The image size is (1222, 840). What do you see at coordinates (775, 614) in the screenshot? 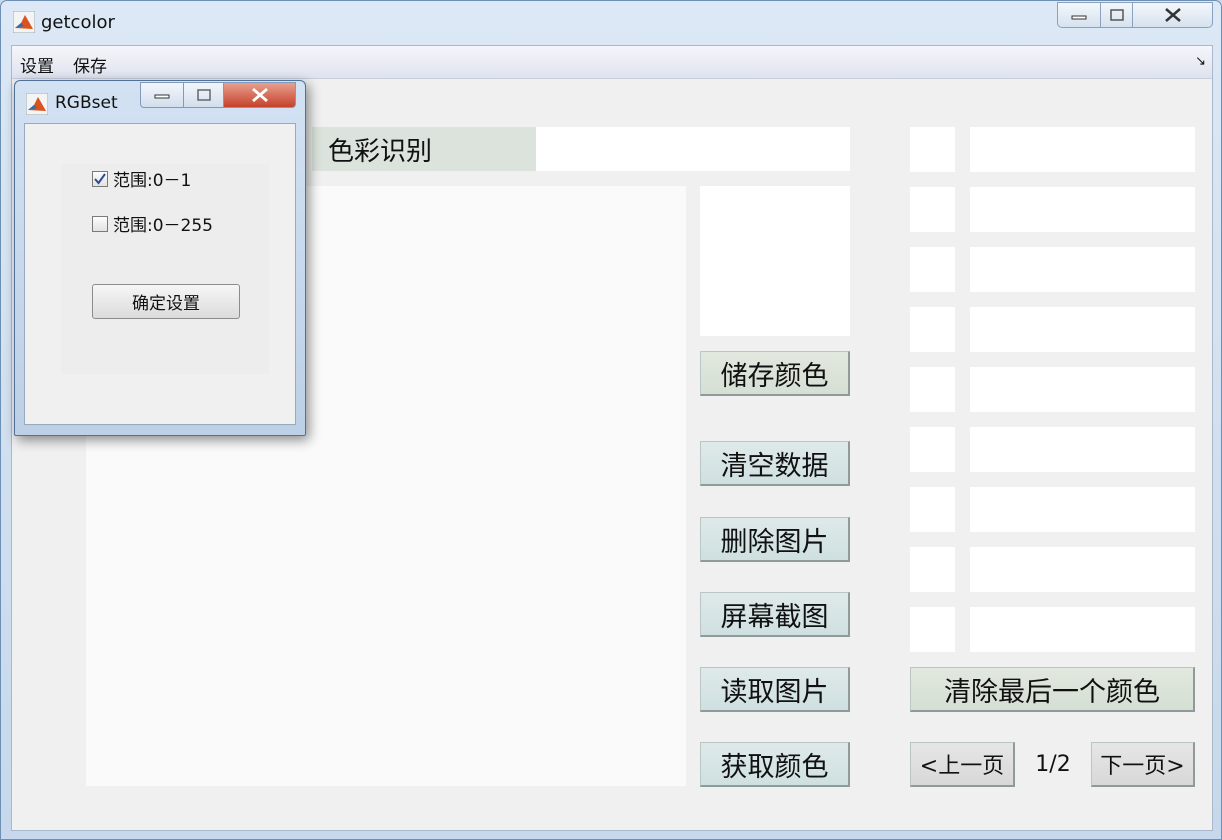
I see `screenshot-button: 屏幕截图` at bounding box center [775, 614].